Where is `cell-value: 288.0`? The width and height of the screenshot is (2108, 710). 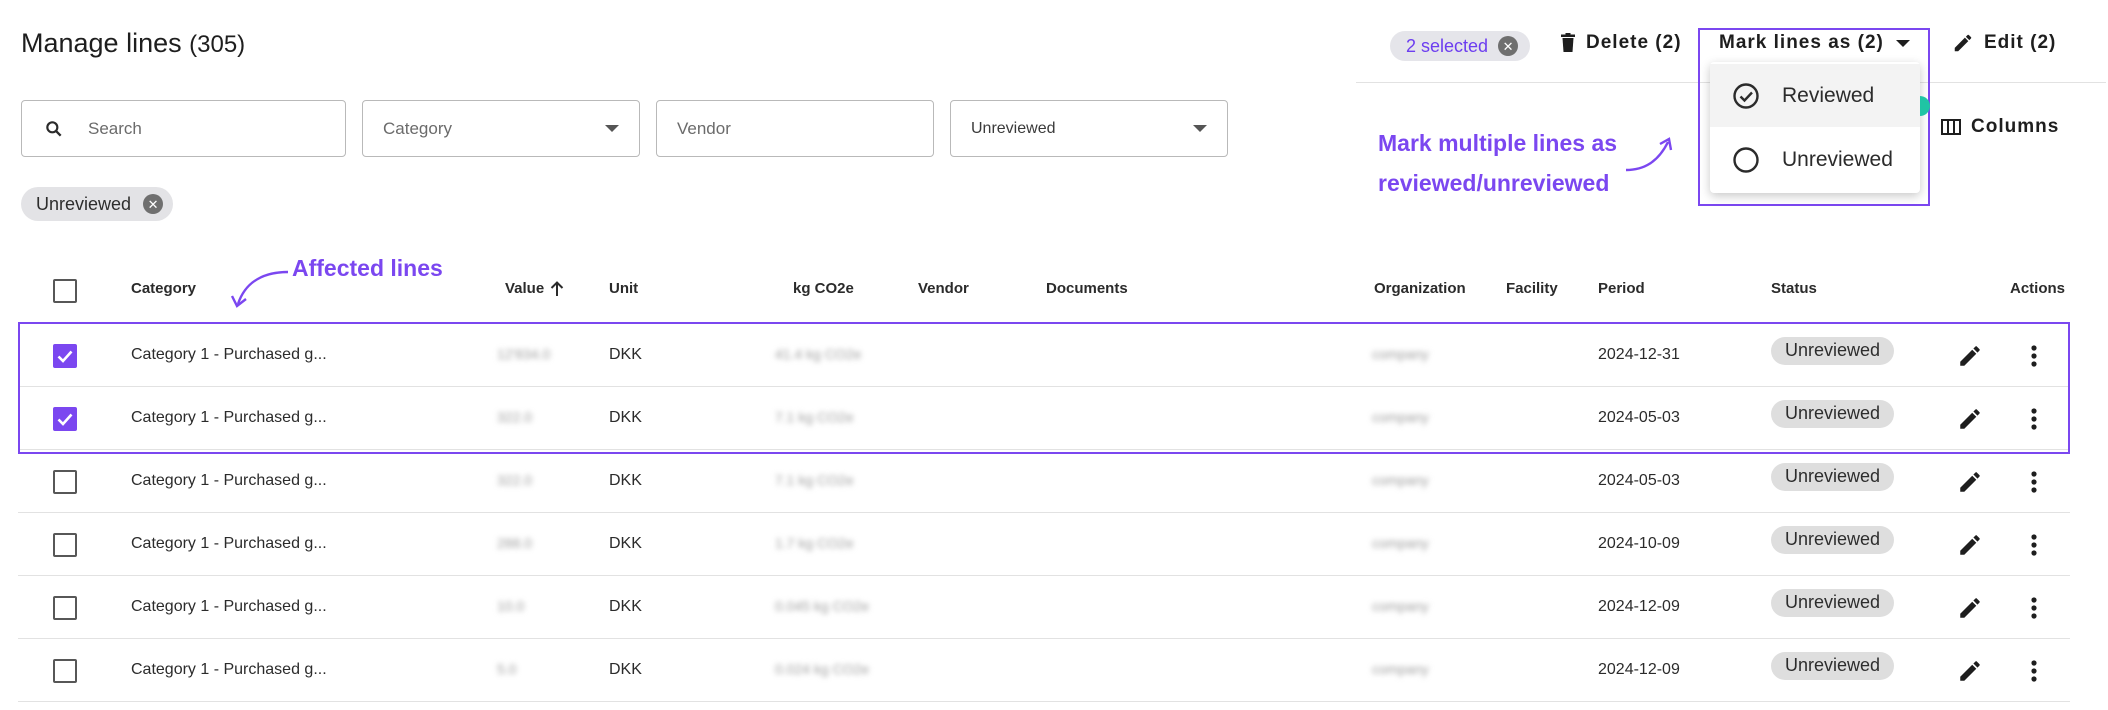 cell-value: 288.0 is located at coordinates (515, 542).